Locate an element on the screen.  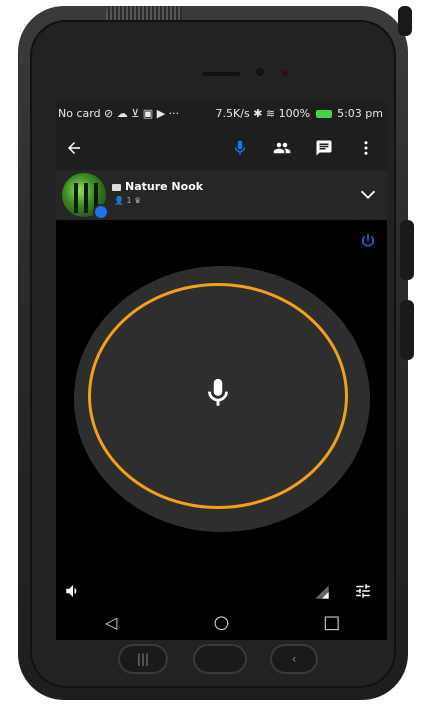
signal-indicator is located at coordinates (322, 594).